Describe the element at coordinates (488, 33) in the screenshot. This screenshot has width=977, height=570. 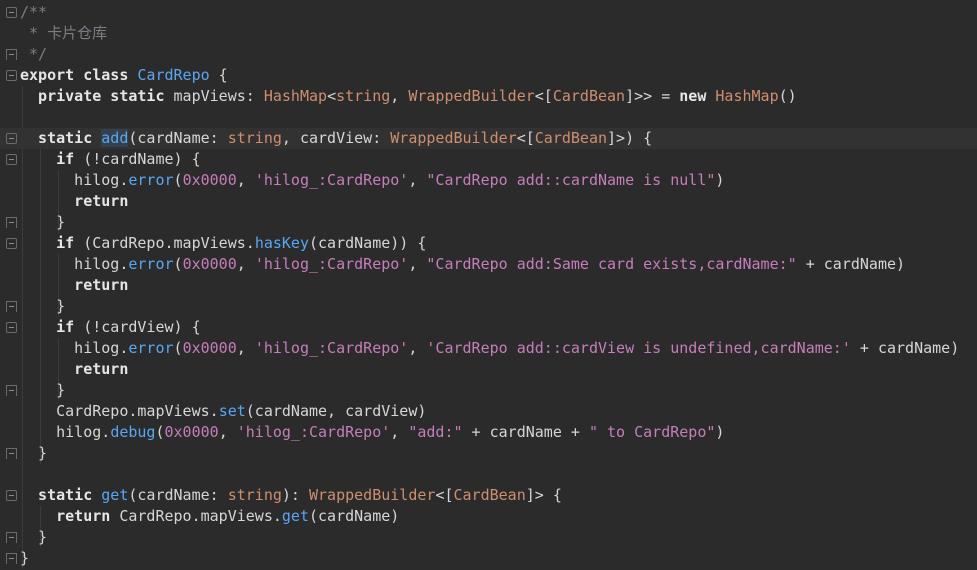
I see `code-line: * 卡片仓库` at that location.